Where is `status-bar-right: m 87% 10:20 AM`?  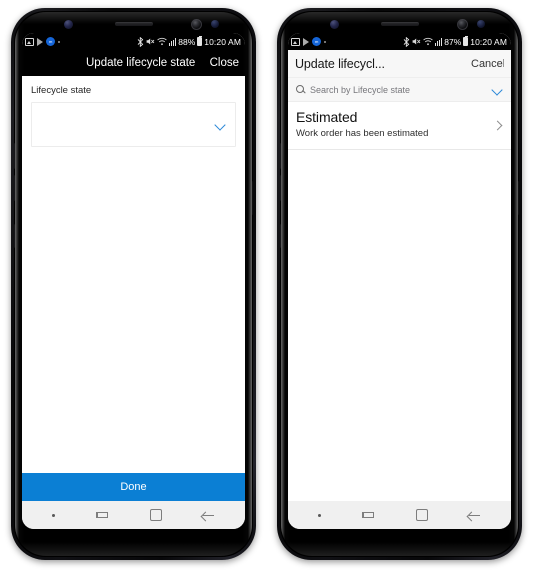 status-bar-right: m 87% 10:20 AM is located at coordinates (399, 41).